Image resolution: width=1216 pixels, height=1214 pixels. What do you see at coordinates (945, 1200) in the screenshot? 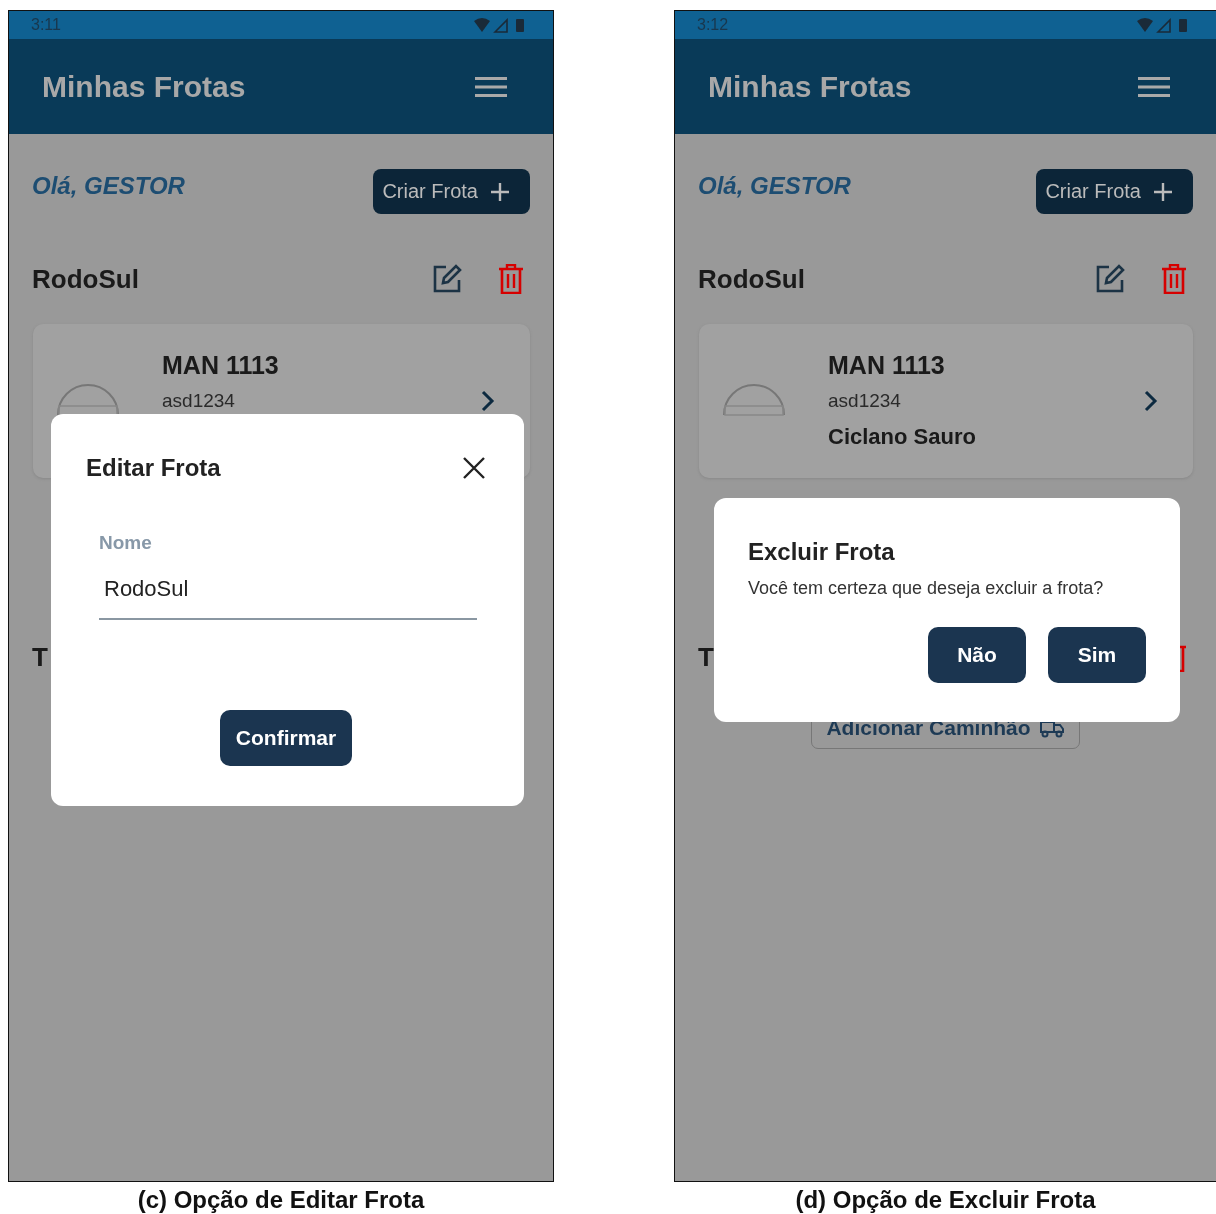
I see `figure-caption: (d) Opção de Excluir Frota` at bounding box center [945, 1200].